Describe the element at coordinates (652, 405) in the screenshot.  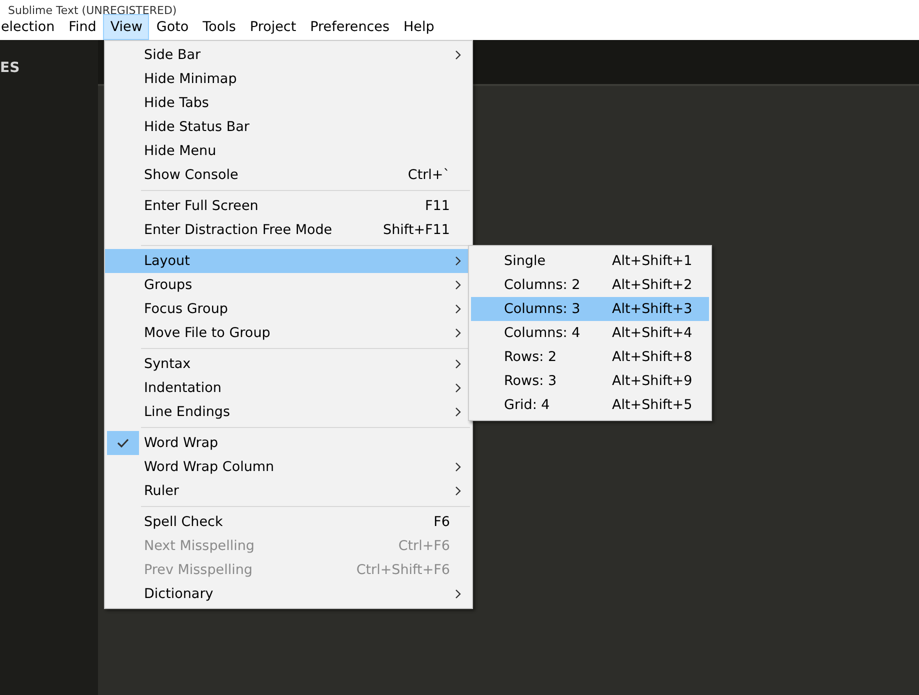
I see `shortcut-text: Alt+Shift+5` at that location.